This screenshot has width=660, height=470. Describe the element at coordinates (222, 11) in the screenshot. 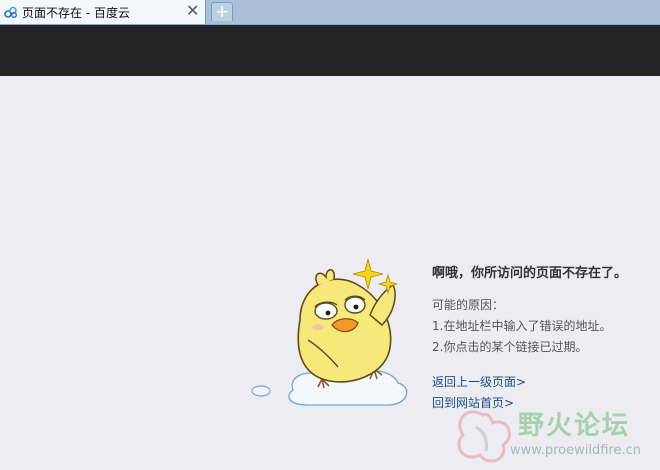

I see `new-tab-button: +` at that location.